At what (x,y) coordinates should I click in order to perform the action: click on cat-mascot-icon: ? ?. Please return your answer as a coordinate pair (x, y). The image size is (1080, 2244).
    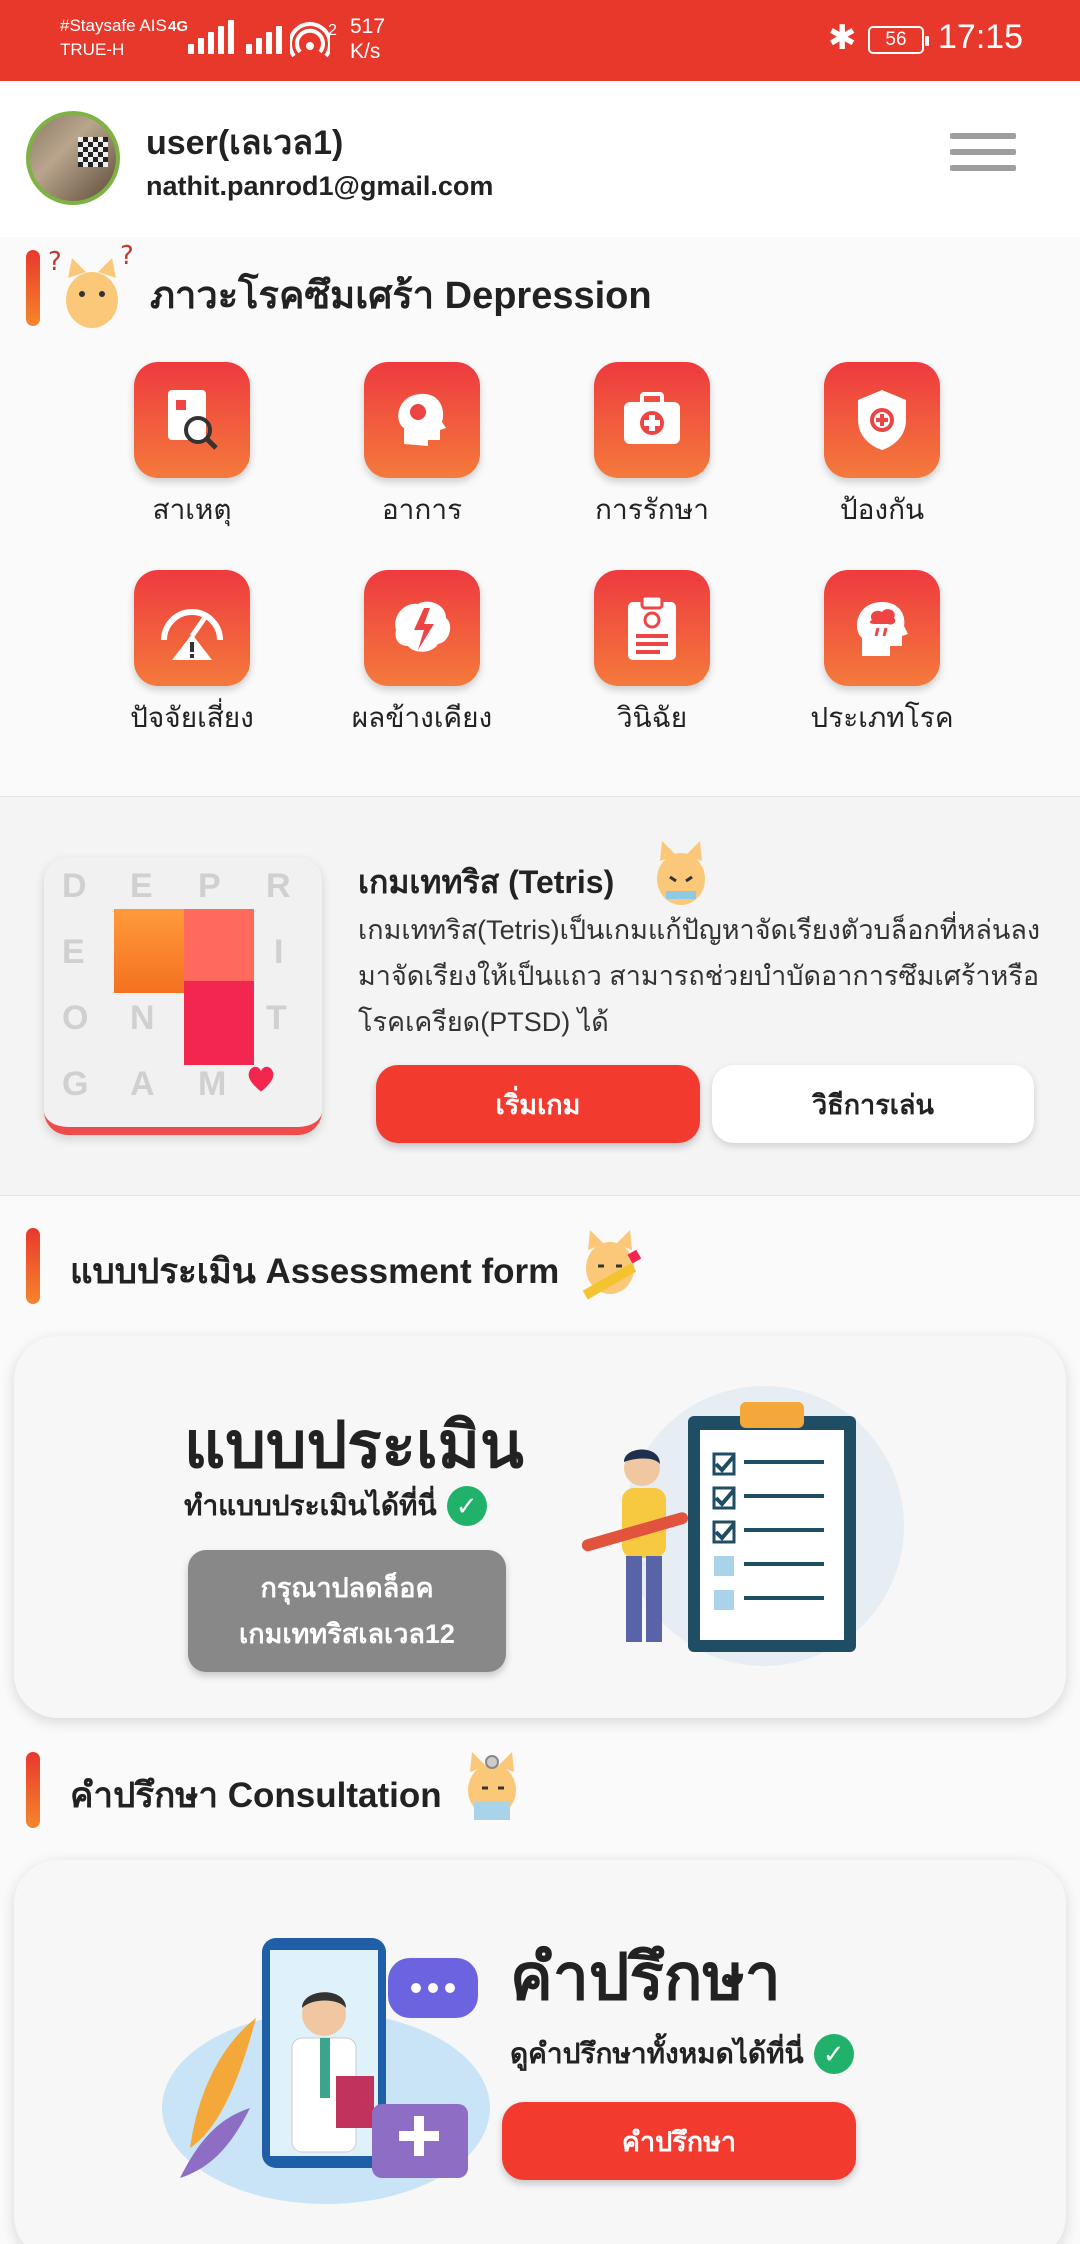
    Looking at the image, I should click on (91, 284).